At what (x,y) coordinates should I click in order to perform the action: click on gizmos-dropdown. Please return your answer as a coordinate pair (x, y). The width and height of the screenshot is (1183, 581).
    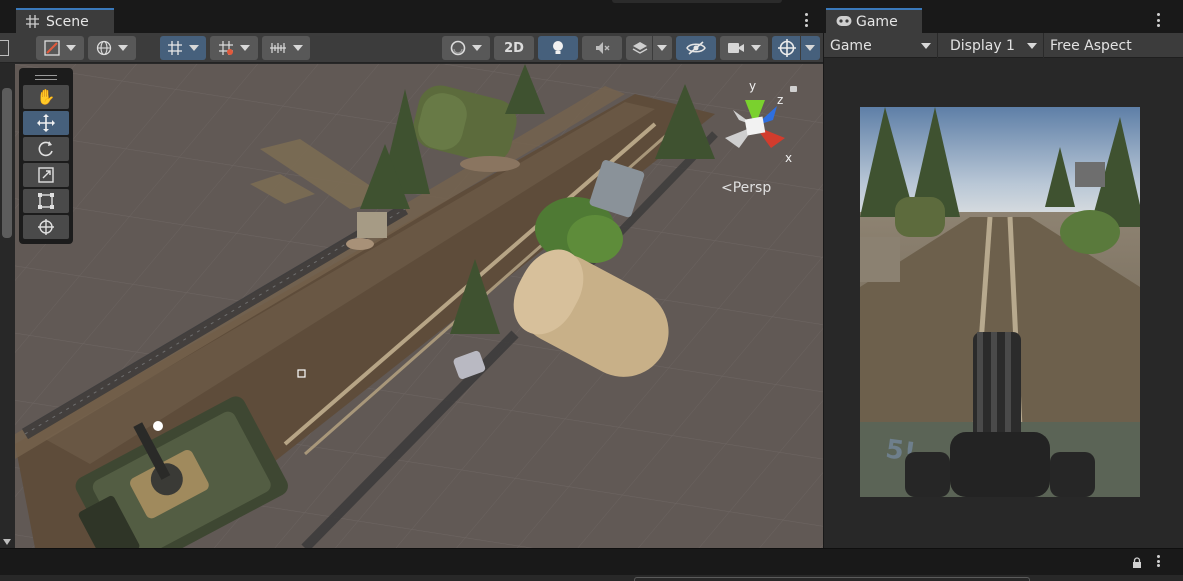
    Looking at the image, I should click on (796, 48).